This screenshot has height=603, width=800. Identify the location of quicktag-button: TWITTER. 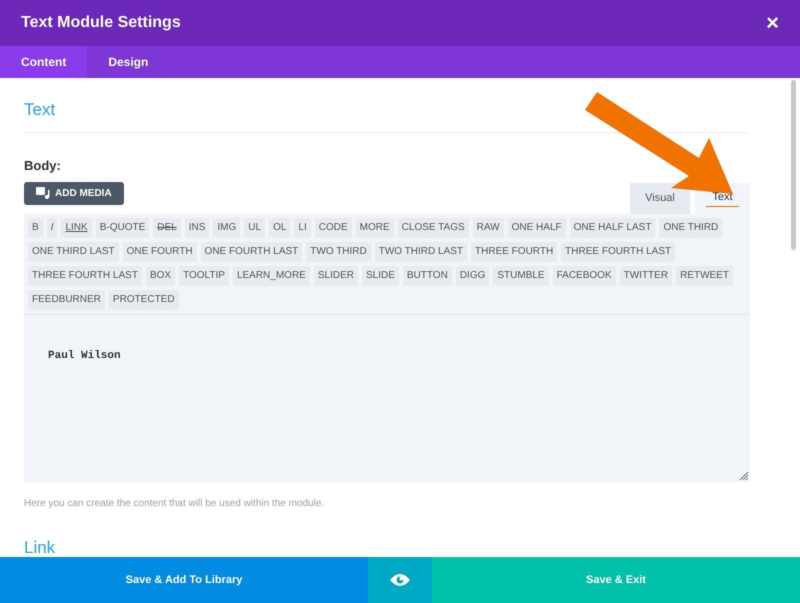
(646, 276).